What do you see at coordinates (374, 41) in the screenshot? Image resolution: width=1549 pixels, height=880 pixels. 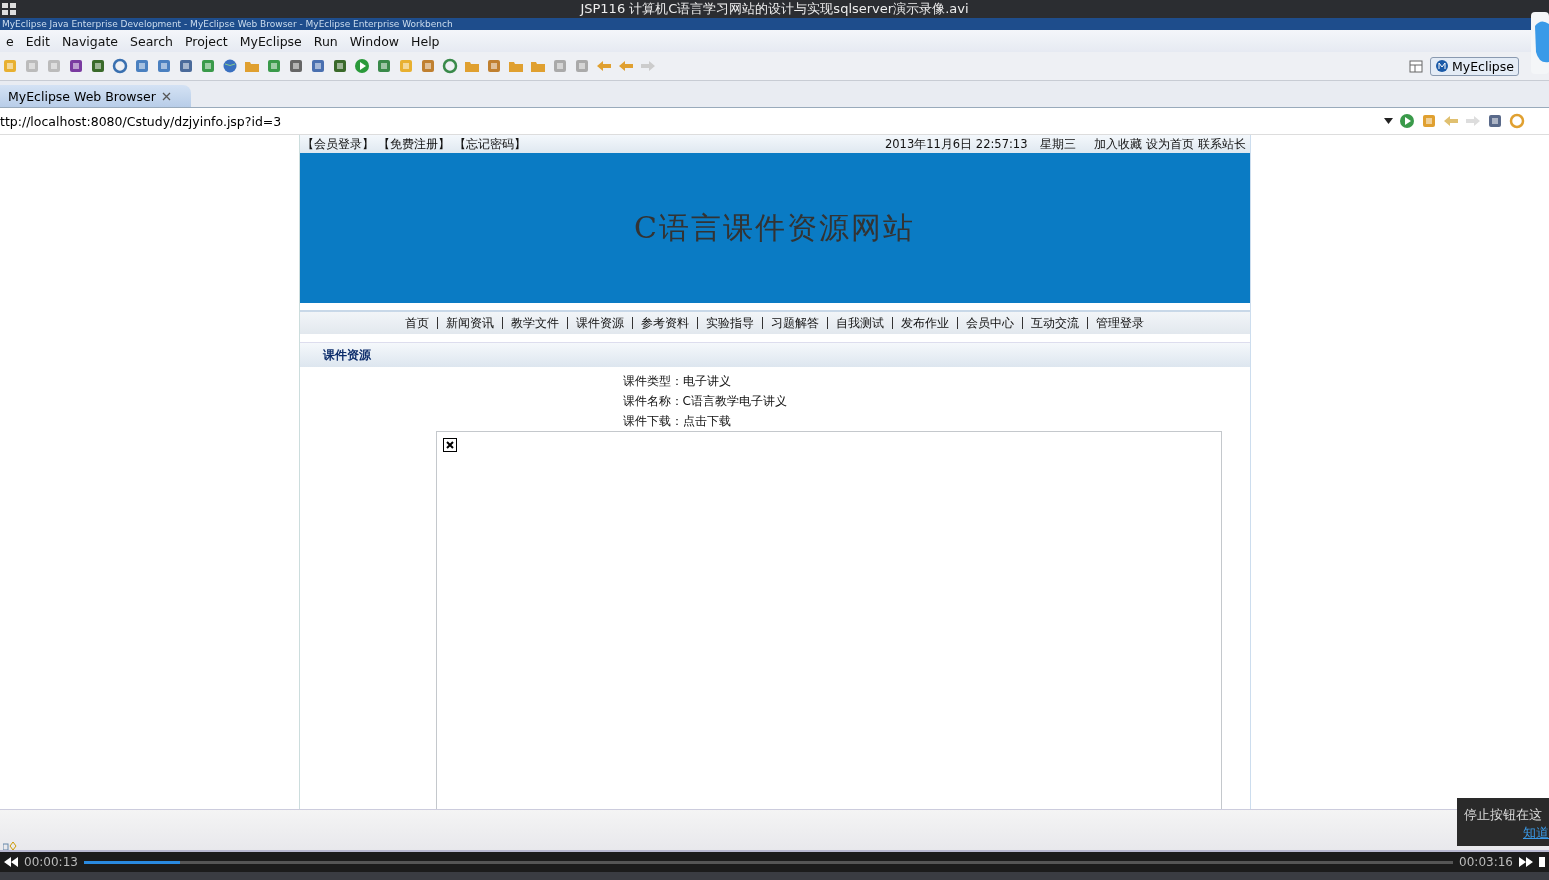 I see `menu-item: Window` at bounding box center [374, 41].